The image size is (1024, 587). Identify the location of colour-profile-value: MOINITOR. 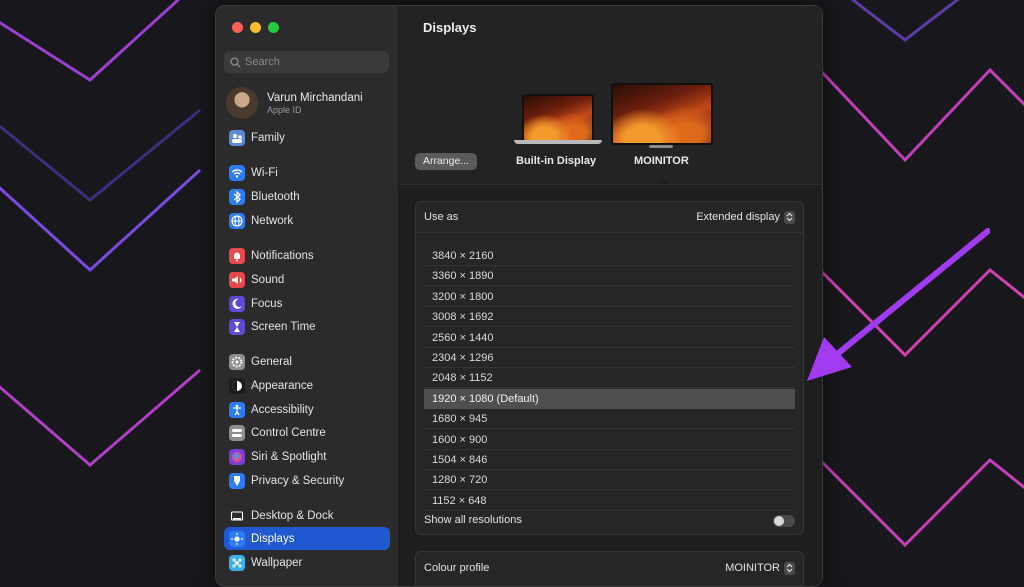
(752, 568).